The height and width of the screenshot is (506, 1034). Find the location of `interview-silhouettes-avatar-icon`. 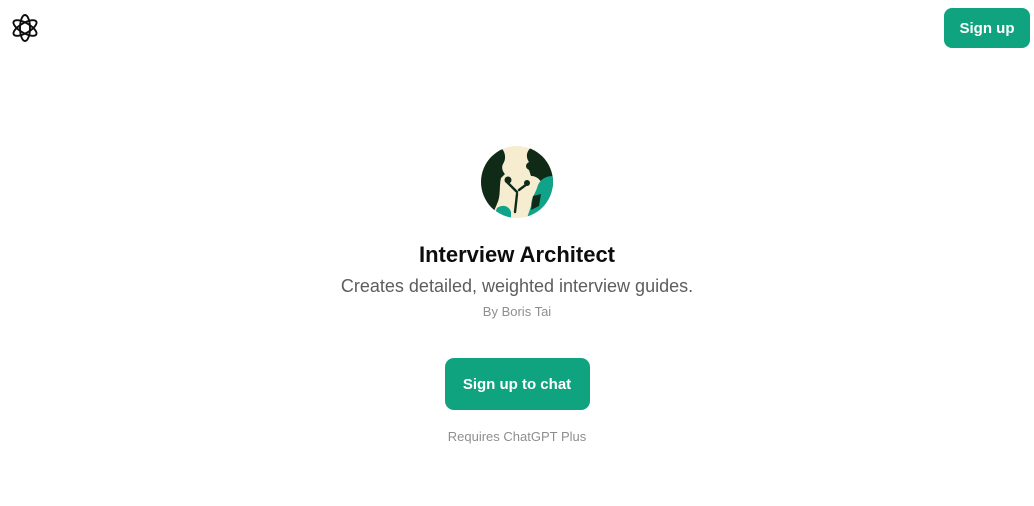

interview-silhouettes-avatar-icon is located at coordinates (517, 182).